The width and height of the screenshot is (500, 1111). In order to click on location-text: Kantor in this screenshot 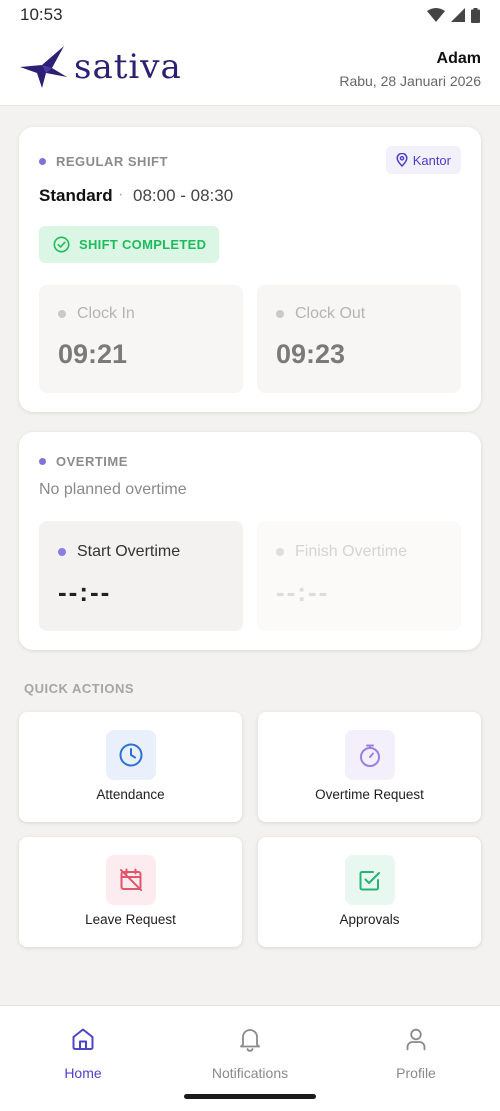, I will do `click(431, 160)`.